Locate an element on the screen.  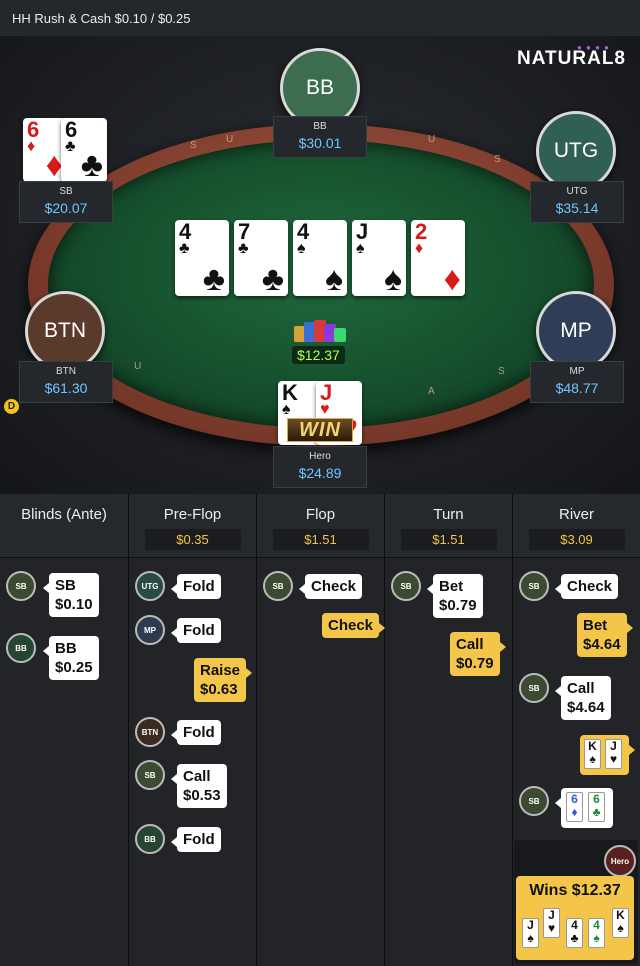
nameplate-btn: BTN $61.30 is located at coordinates (66, 382).